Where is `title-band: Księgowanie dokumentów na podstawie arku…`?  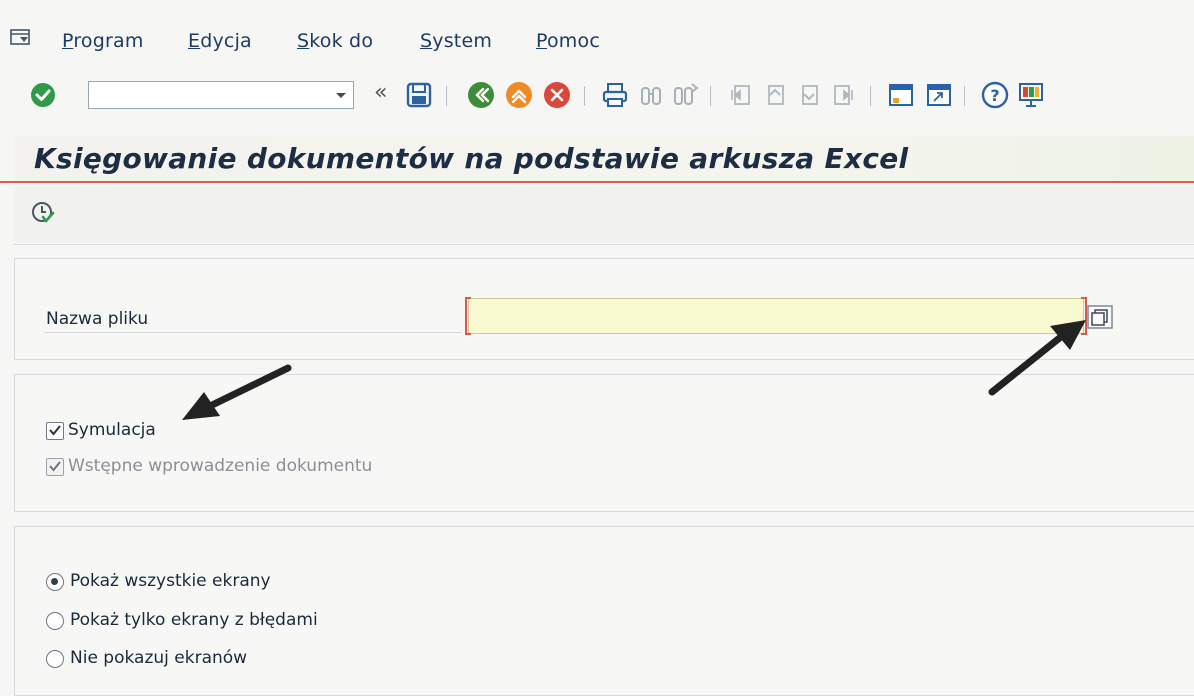 title-band: Księgowanie dokumentów na podstawie arku… is located at coordinates (604, 160).